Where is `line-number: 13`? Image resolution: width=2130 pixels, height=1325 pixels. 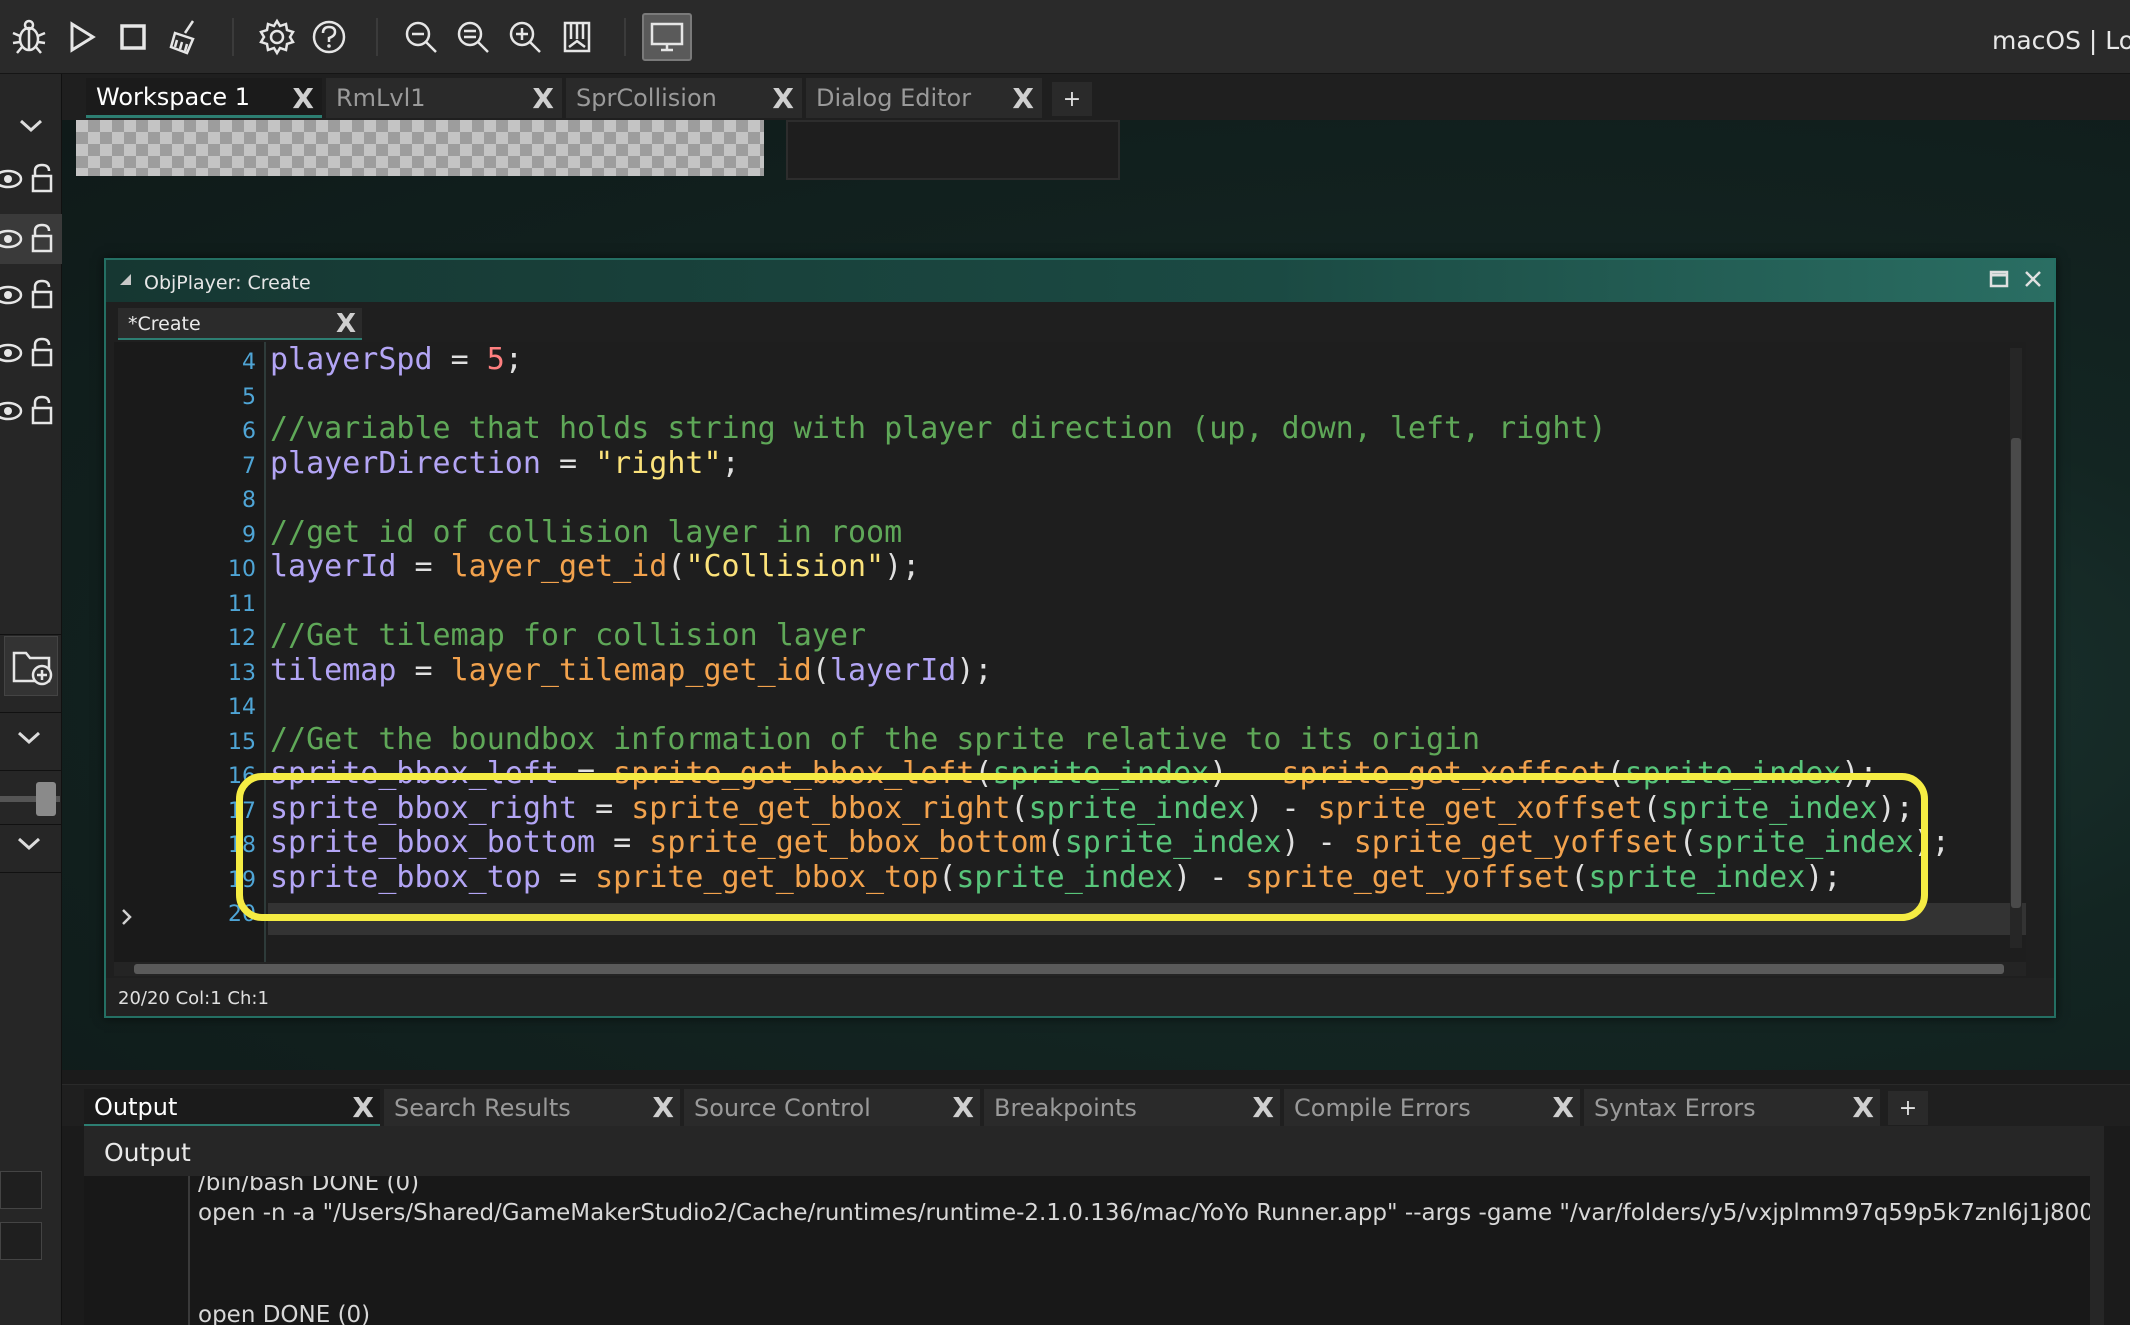 line-number: 13 is located at coordinates (242, 673).